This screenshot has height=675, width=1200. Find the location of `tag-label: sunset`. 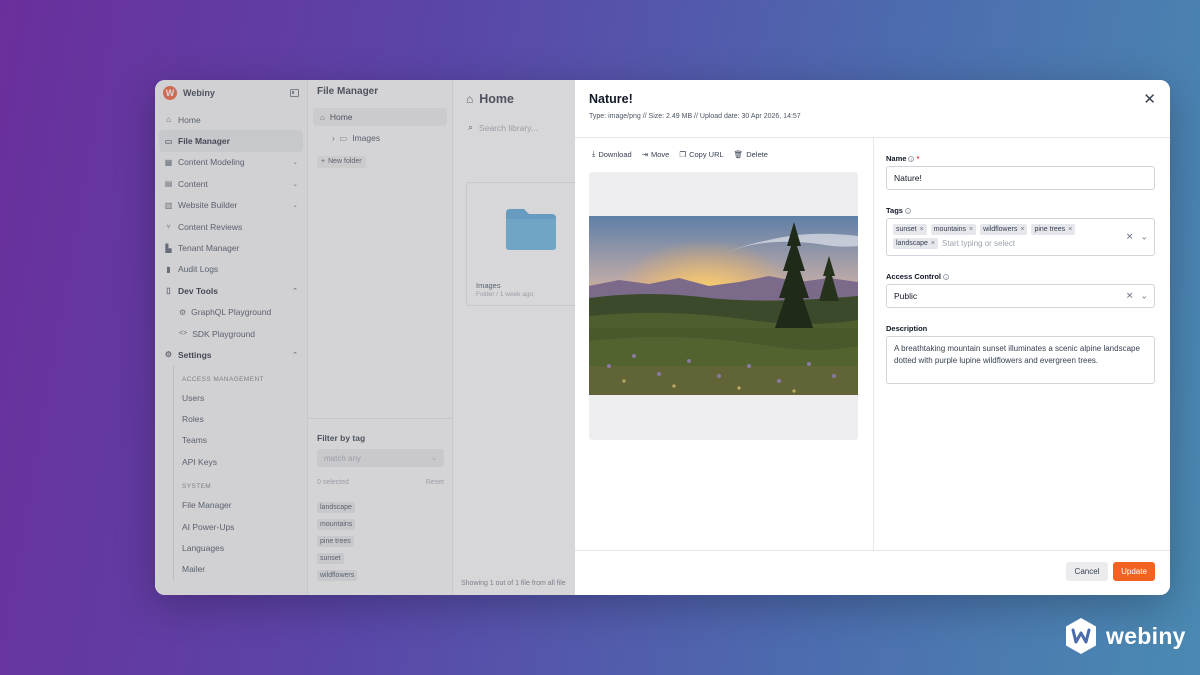

tag-label: sunset is located at coordinates (906, 229).